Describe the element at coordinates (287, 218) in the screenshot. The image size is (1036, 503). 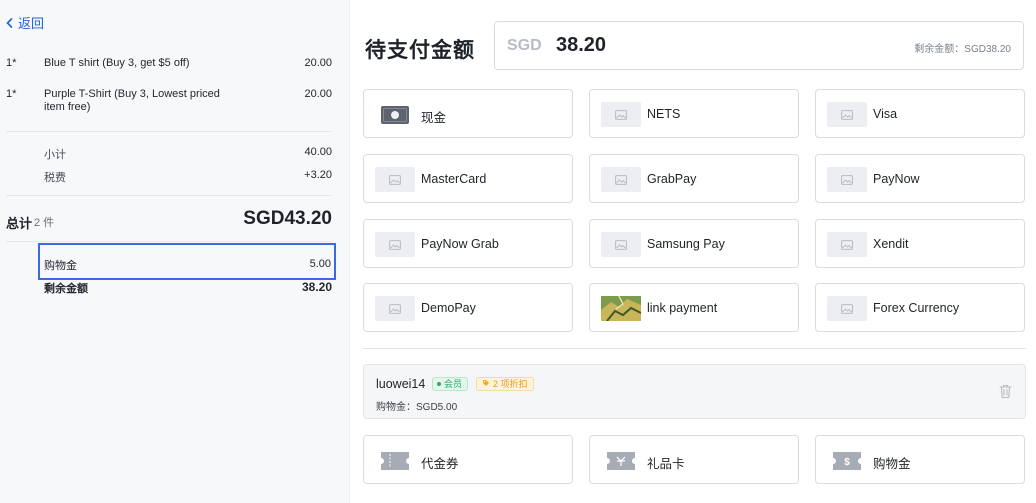
I see `total-amount: SGD43.20` at that location.